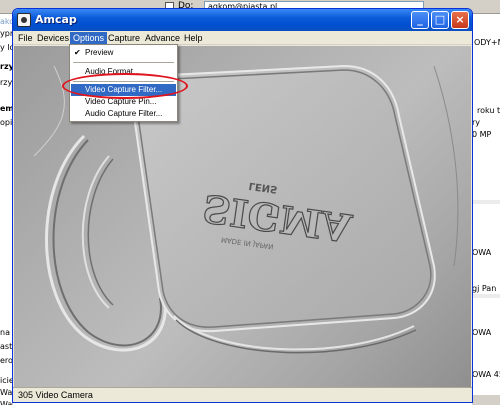 The height and width of the screenshot is (405, 500). Describe the element at coordinates (6, 346) in the screenshot. I see `bg-left-fragment: ast` at that location.